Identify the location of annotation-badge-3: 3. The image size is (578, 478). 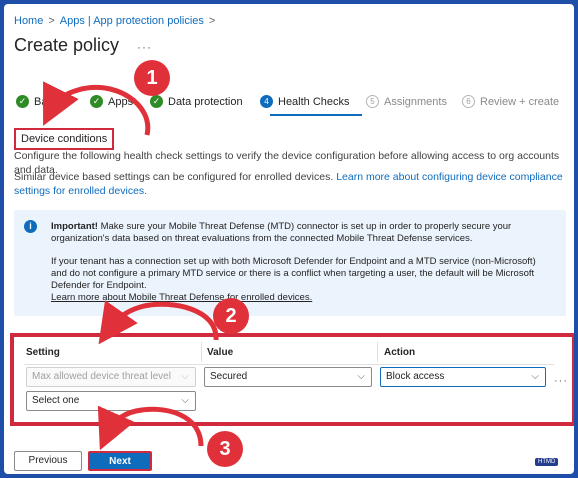
(225, 449).